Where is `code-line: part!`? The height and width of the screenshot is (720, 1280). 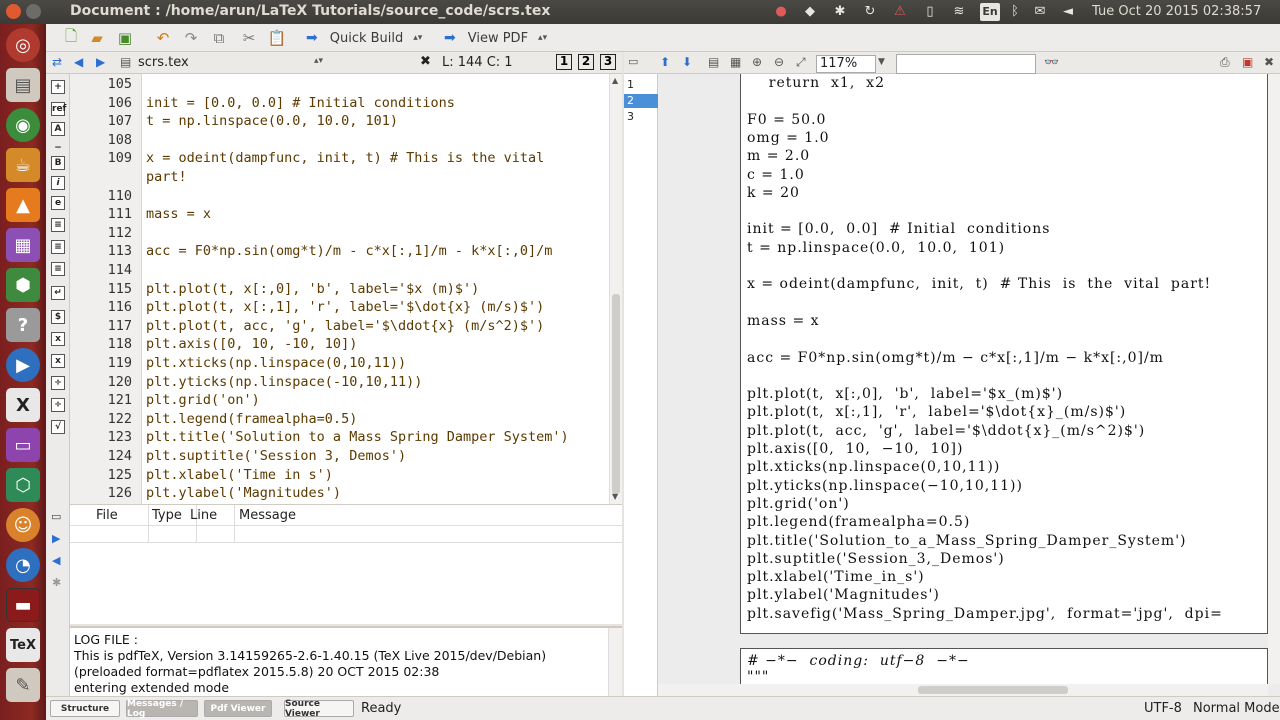 code-line: part! is located at coordinates (166, 177).